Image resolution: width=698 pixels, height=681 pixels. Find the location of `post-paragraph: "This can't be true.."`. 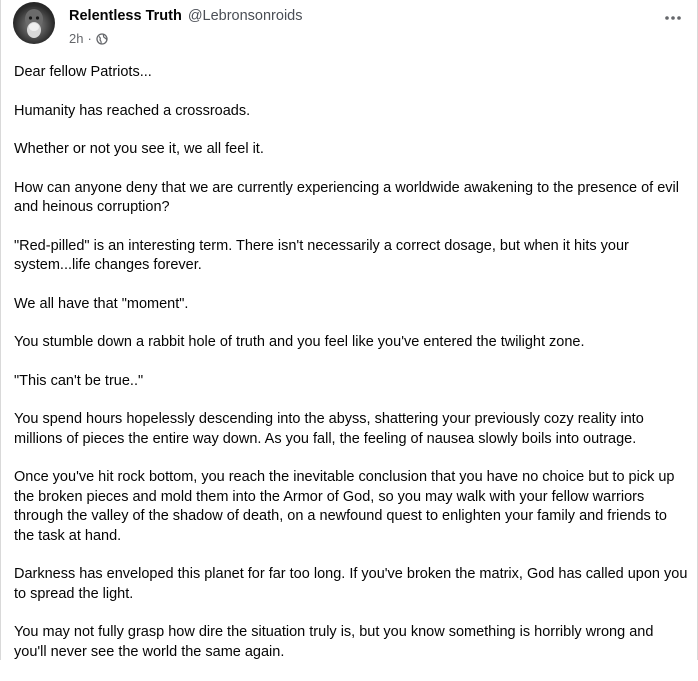

post-paragraph: "This can't be true.." is located at coordinates (79, 380).